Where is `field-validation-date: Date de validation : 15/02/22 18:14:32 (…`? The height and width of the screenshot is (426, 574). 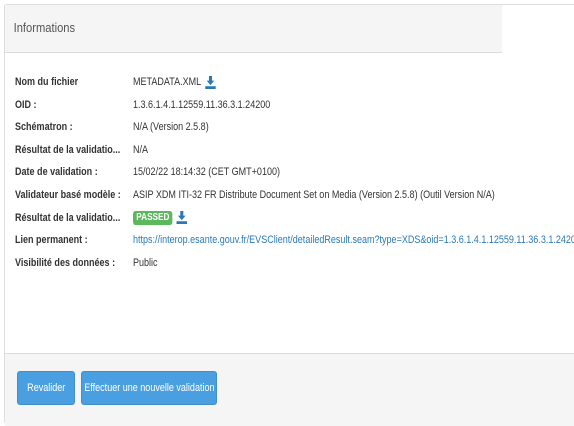
field-validation-date: Date de validation : 15/02/22 18:14:32 (… is located at coordinates (294, 174).